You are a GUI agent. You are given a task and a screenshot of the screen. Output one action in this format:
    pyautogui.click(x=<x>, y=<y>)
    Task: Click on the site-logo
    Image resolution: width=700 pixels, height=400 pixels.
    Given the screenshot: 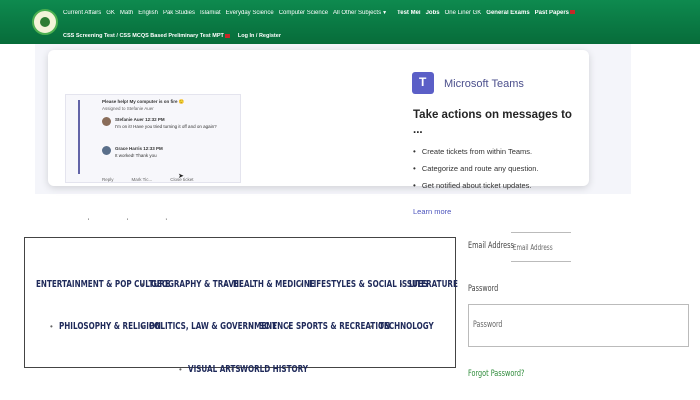 What is the action you would take?
    pyautogui.click(x=45, y=22)
    